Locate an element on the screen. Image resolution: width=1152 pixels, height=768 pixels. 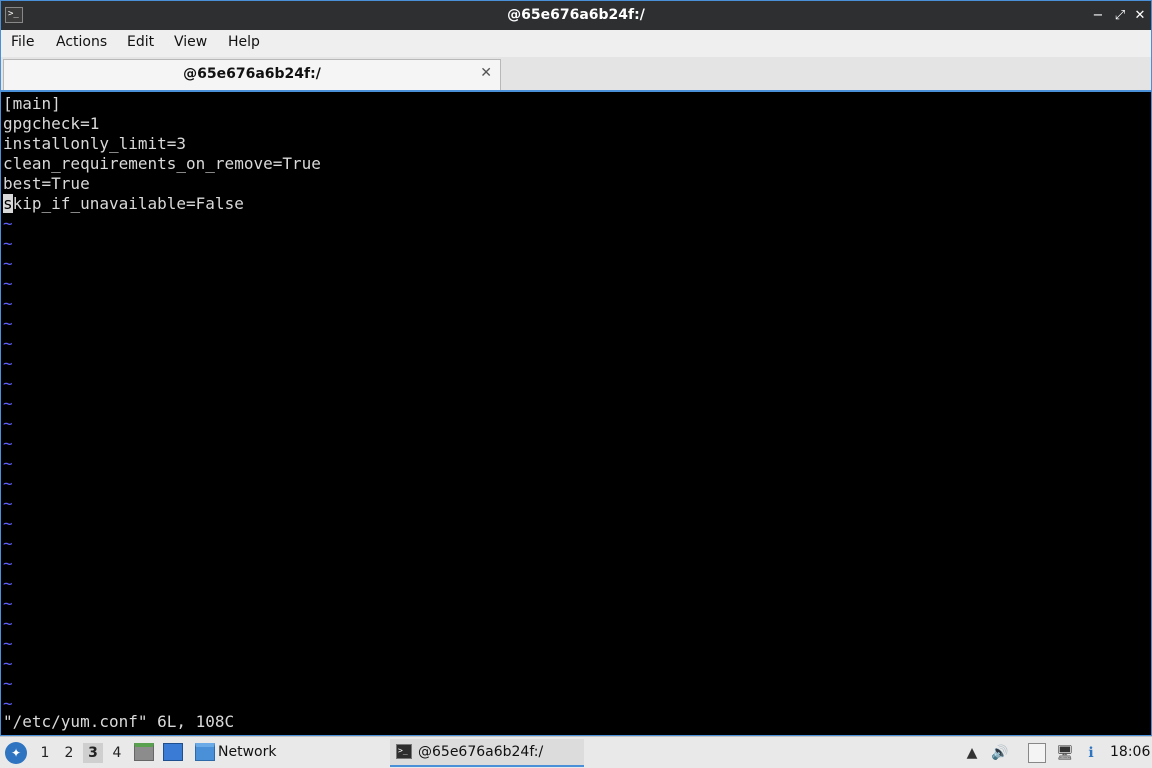
menu-edit: Edit is located at coordinates (140, 42).